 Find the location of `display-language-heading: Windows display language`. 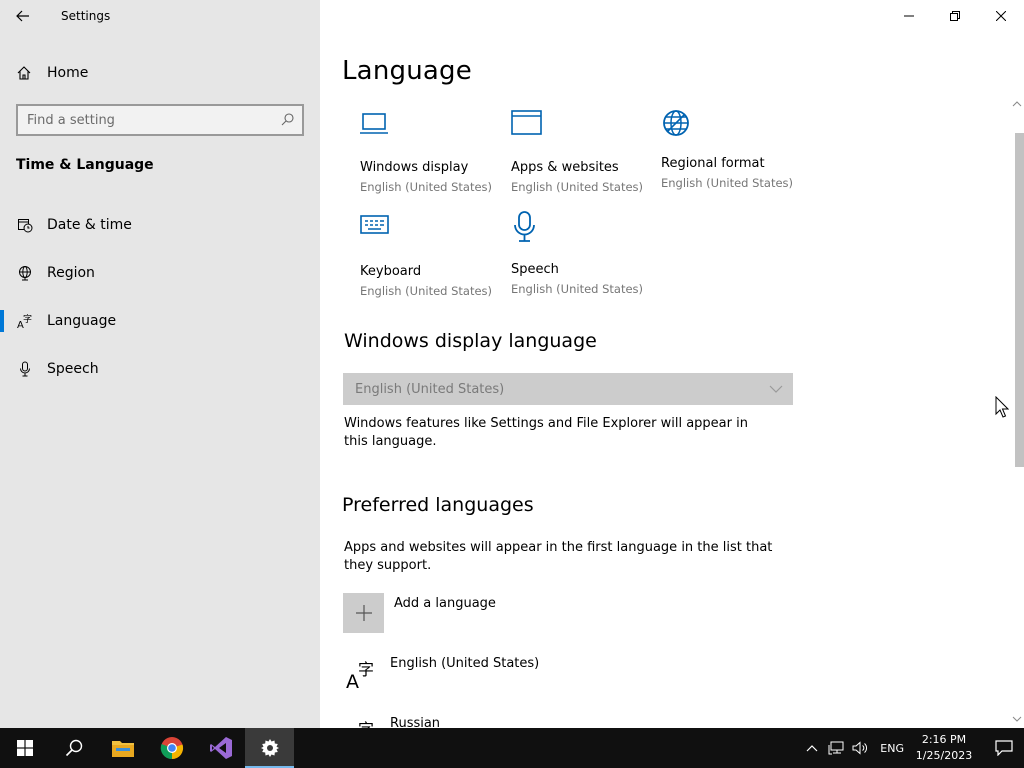

display-language-heading: Windows display language is located at coordinates (470, 341).